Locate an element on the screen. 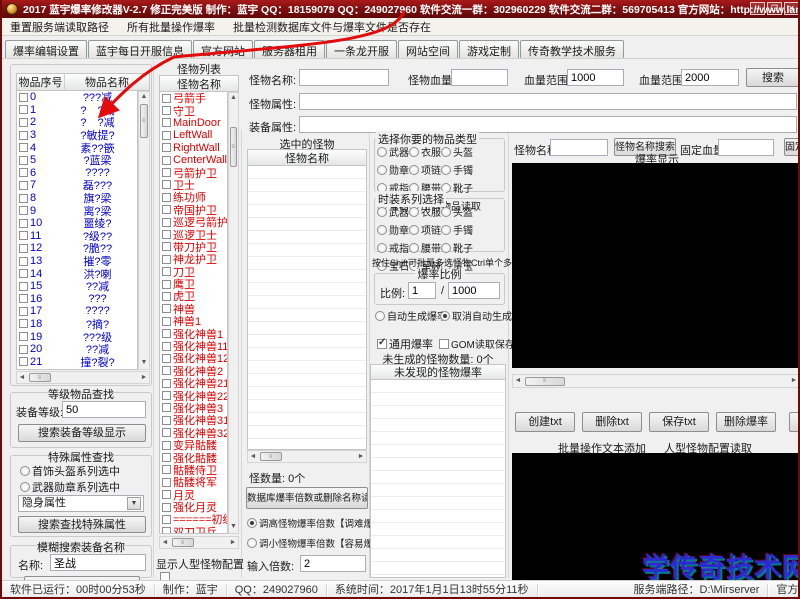 The height and width of the screenshot is (599, 800). item-table-hscrollbar: ◄ ≡ ► is located at coordinates (83, 377).